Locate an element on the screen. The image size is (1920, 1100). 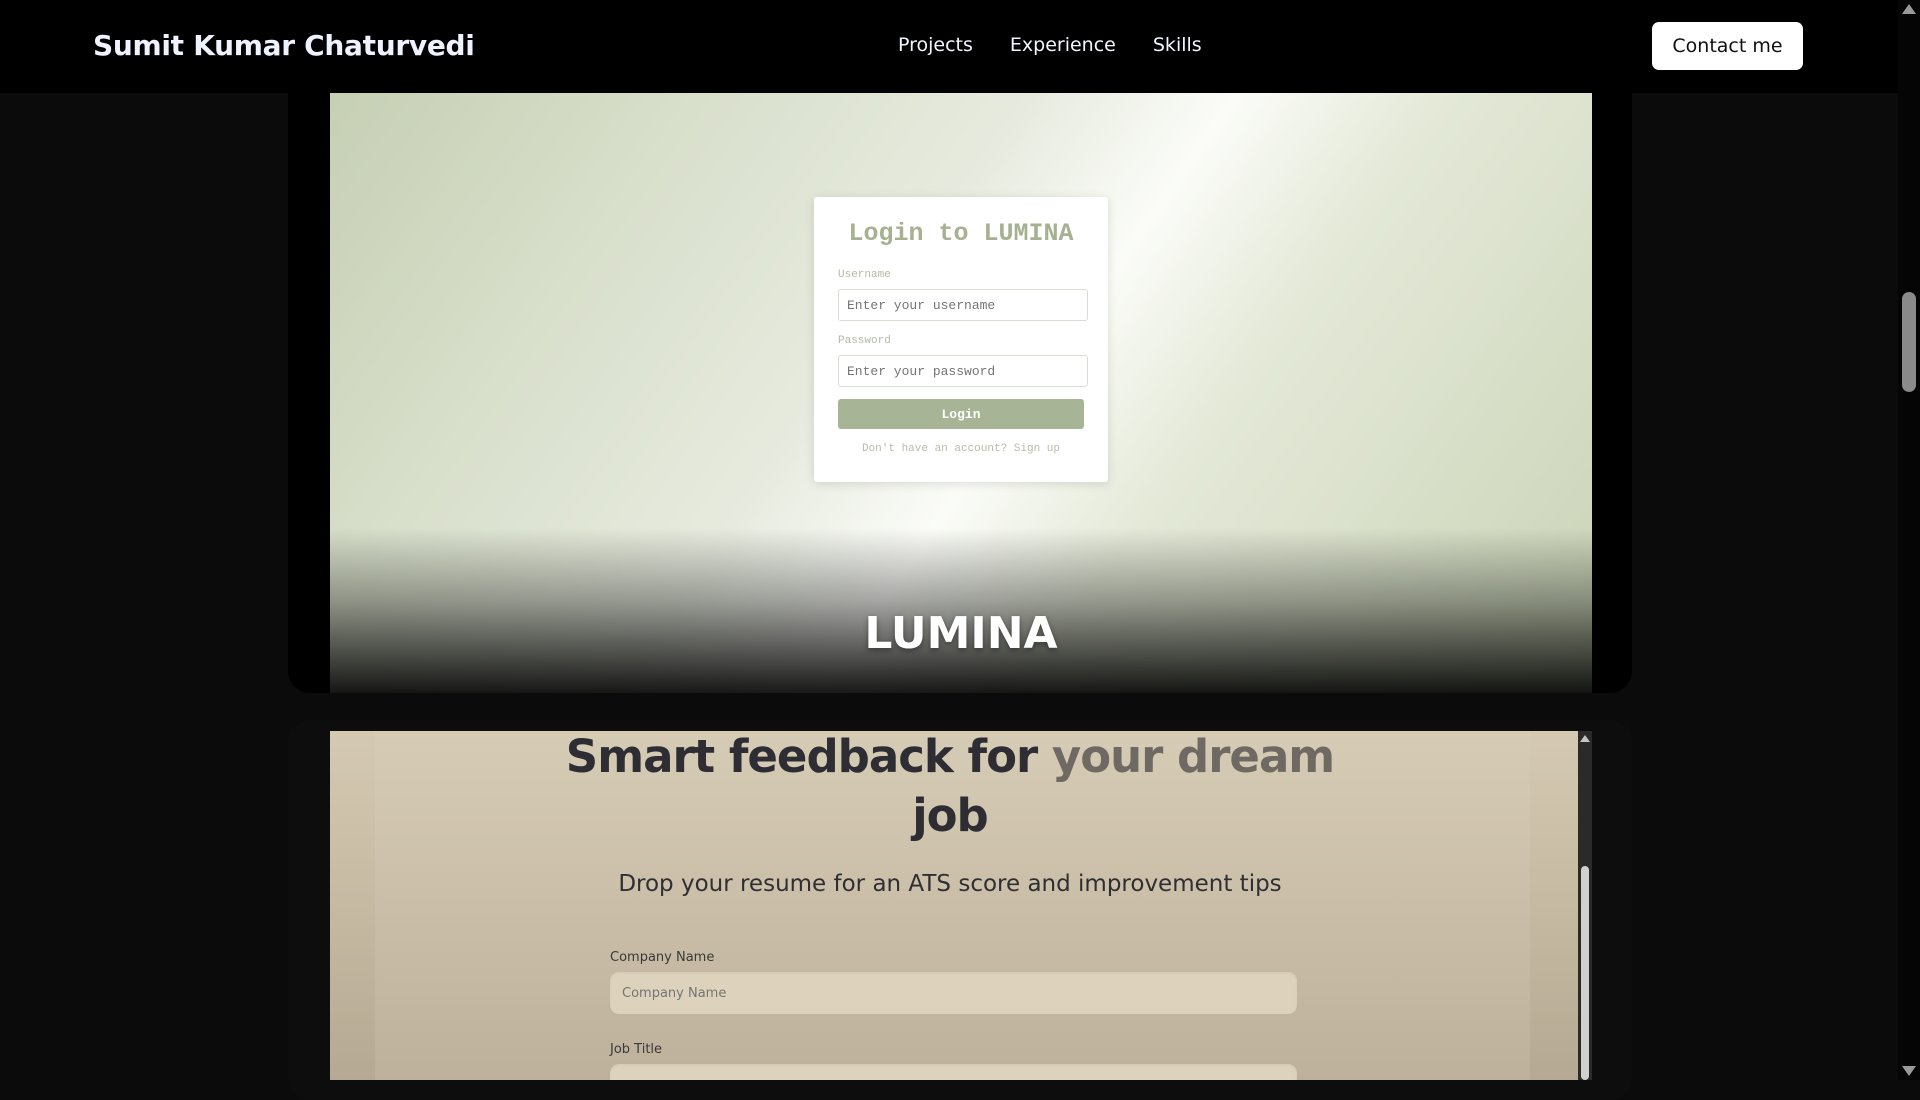
nav-link-skills: Skills is located at coordinates (1177, 45).